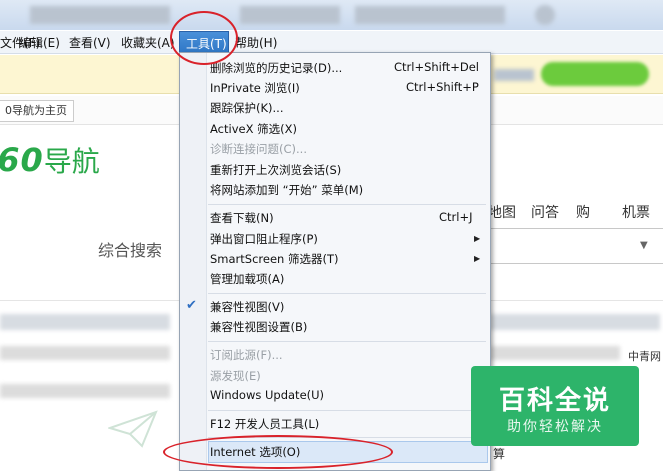 This screenshot has width=663, height=471. What do you see at coordinates (39, 42) in the screenshot?
I see `menu-edit: 编辑(E)` at bounding box center [39, 42].